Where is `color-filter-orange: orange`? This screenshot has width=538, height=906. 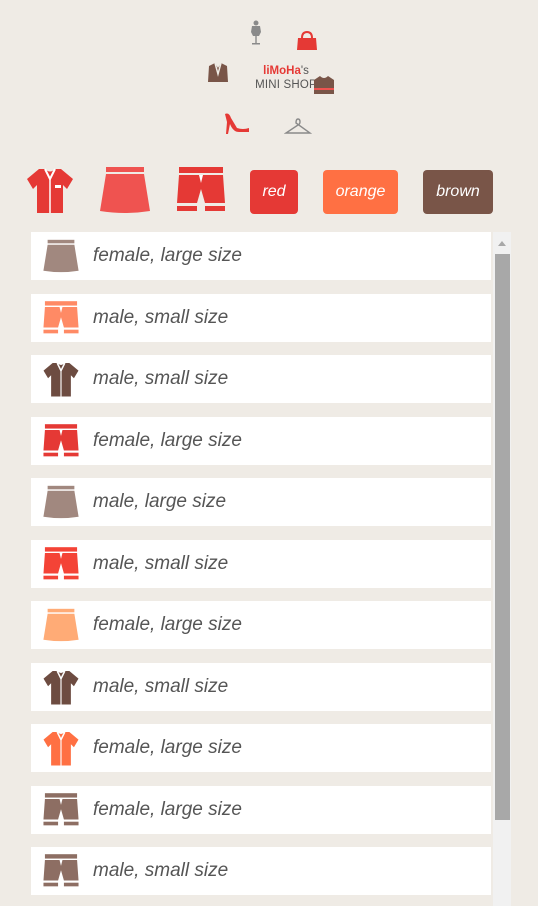 color-filter-orange: orange is located at coordinates (360, 192).